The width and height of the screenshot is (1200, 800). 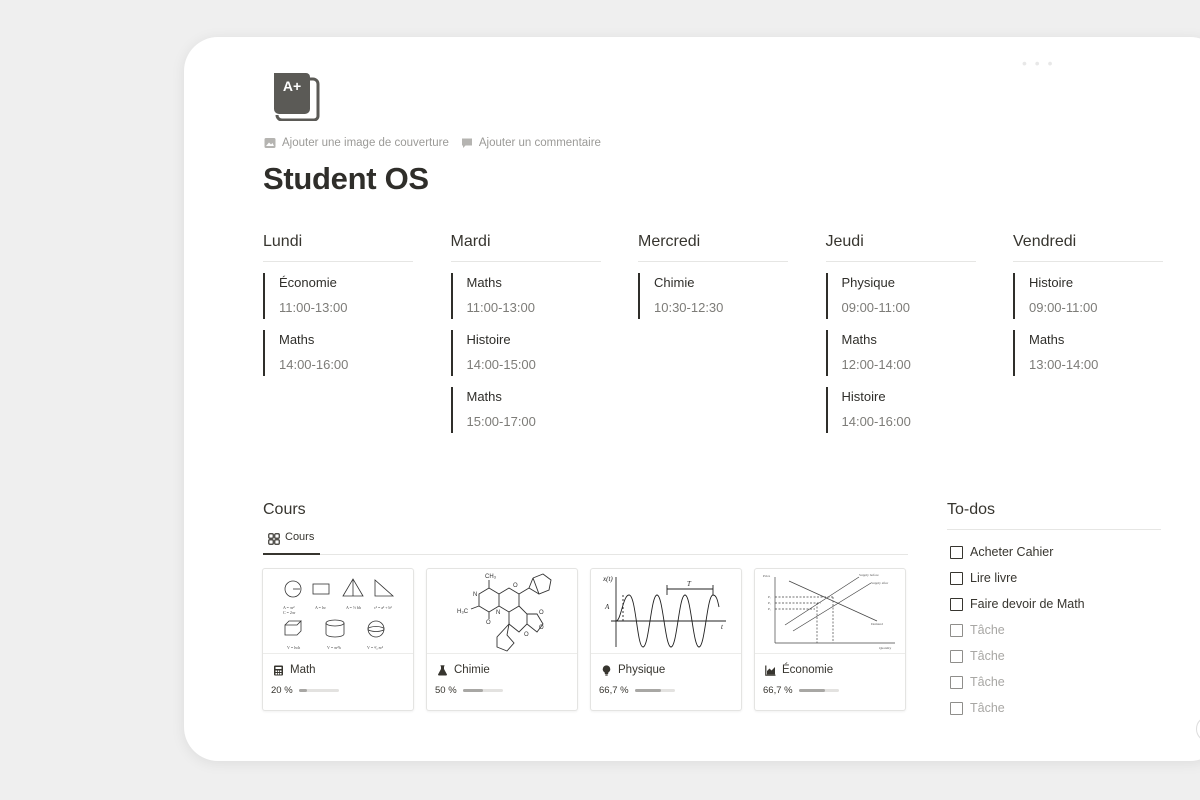 I want to click on chemistry-molecule-cover-image: CH₃ N N H₃C O O O O O, so click(x=502, y=611).